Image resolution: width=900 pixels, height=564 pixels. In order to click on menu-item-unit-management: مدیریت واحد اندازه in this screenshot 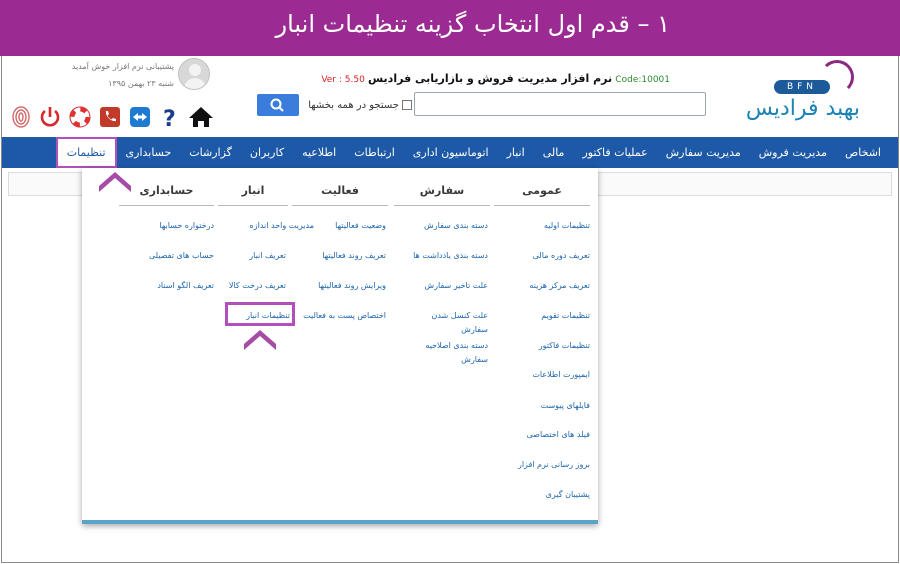, I will do `click(282, 226)`.